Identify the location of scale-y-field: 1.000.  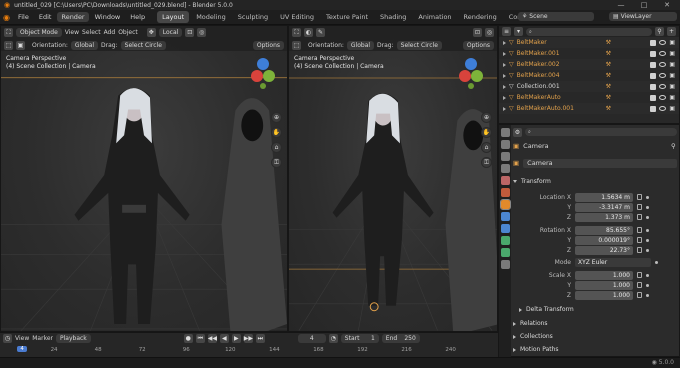
(604, 285).